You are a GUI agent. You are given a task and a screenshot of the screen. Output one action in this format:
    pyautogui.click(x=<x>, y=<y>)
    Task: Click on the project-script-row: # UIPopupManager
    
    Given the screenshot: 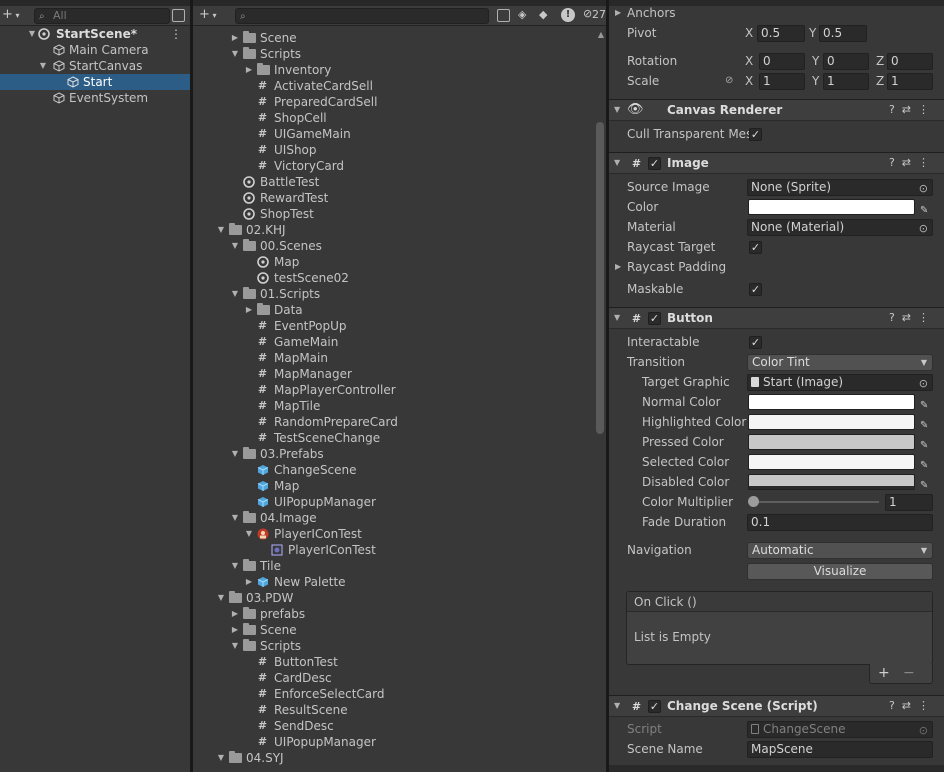 What is the action you would take?
    pyautogui.click(x=393, y=742)
    